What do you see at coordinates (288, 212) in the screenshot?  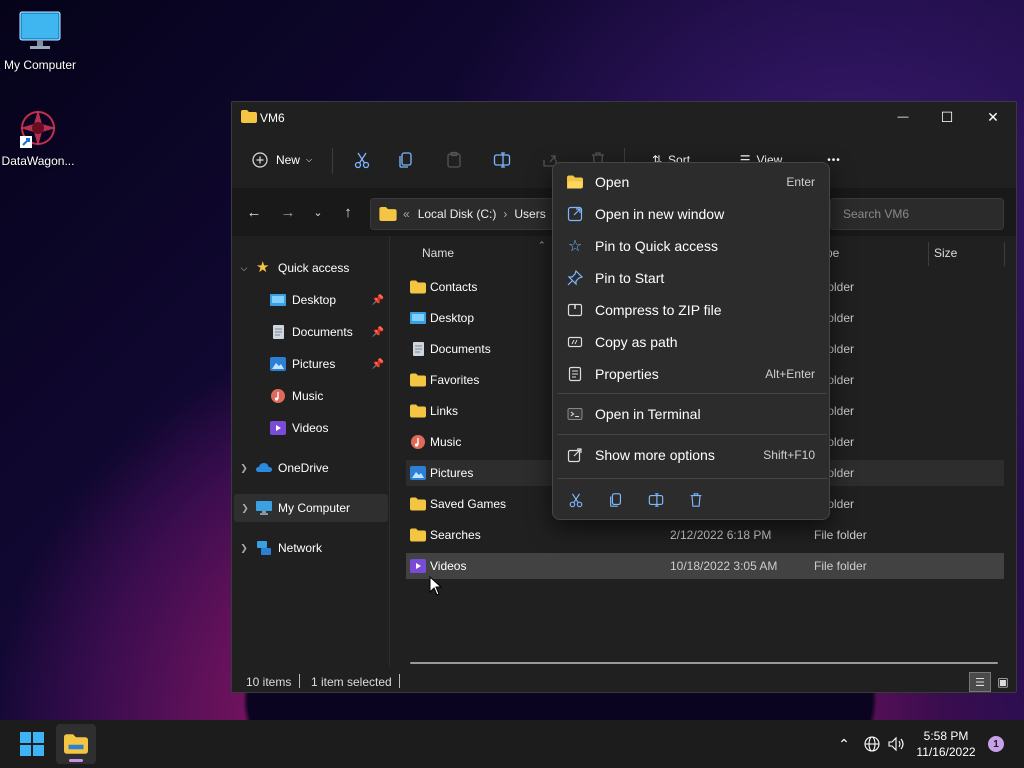 I see `forward-arrow-icon: →` at bounding box center [288, 212].